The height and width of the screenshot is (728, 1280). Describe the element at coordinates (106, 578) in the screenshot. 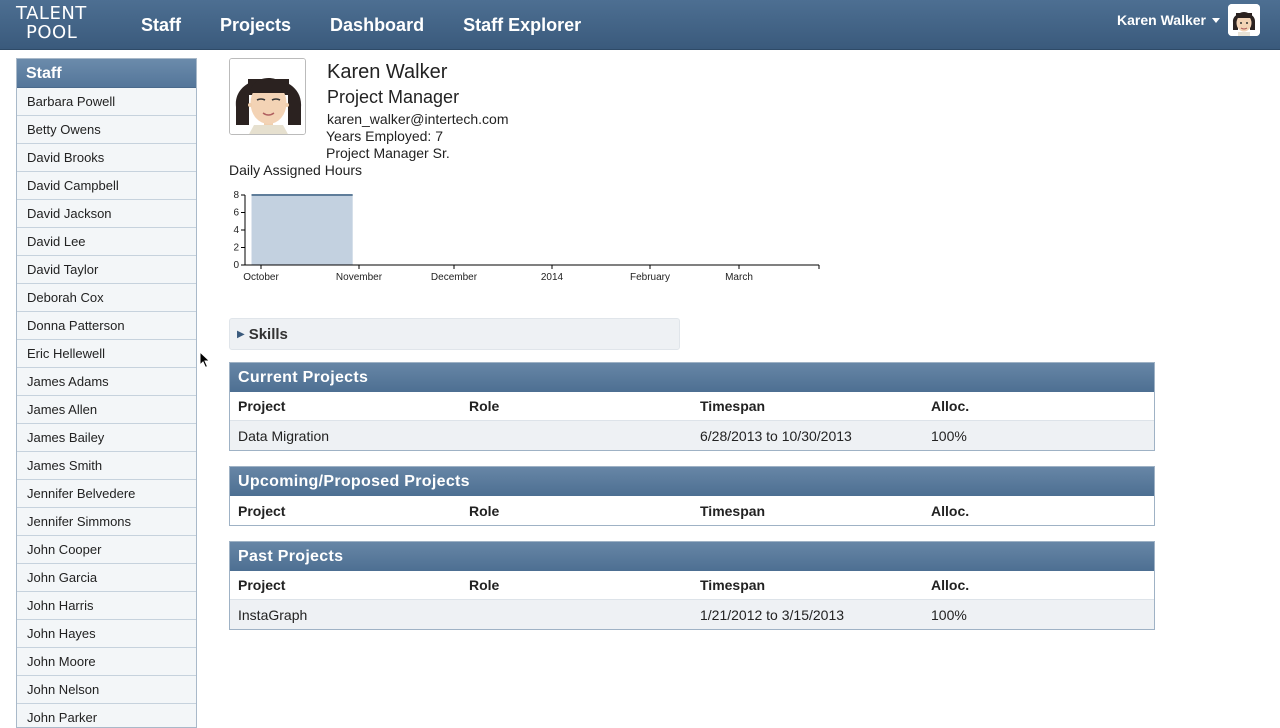

I see `sidebar-item-staff: John Garcia` at that location.